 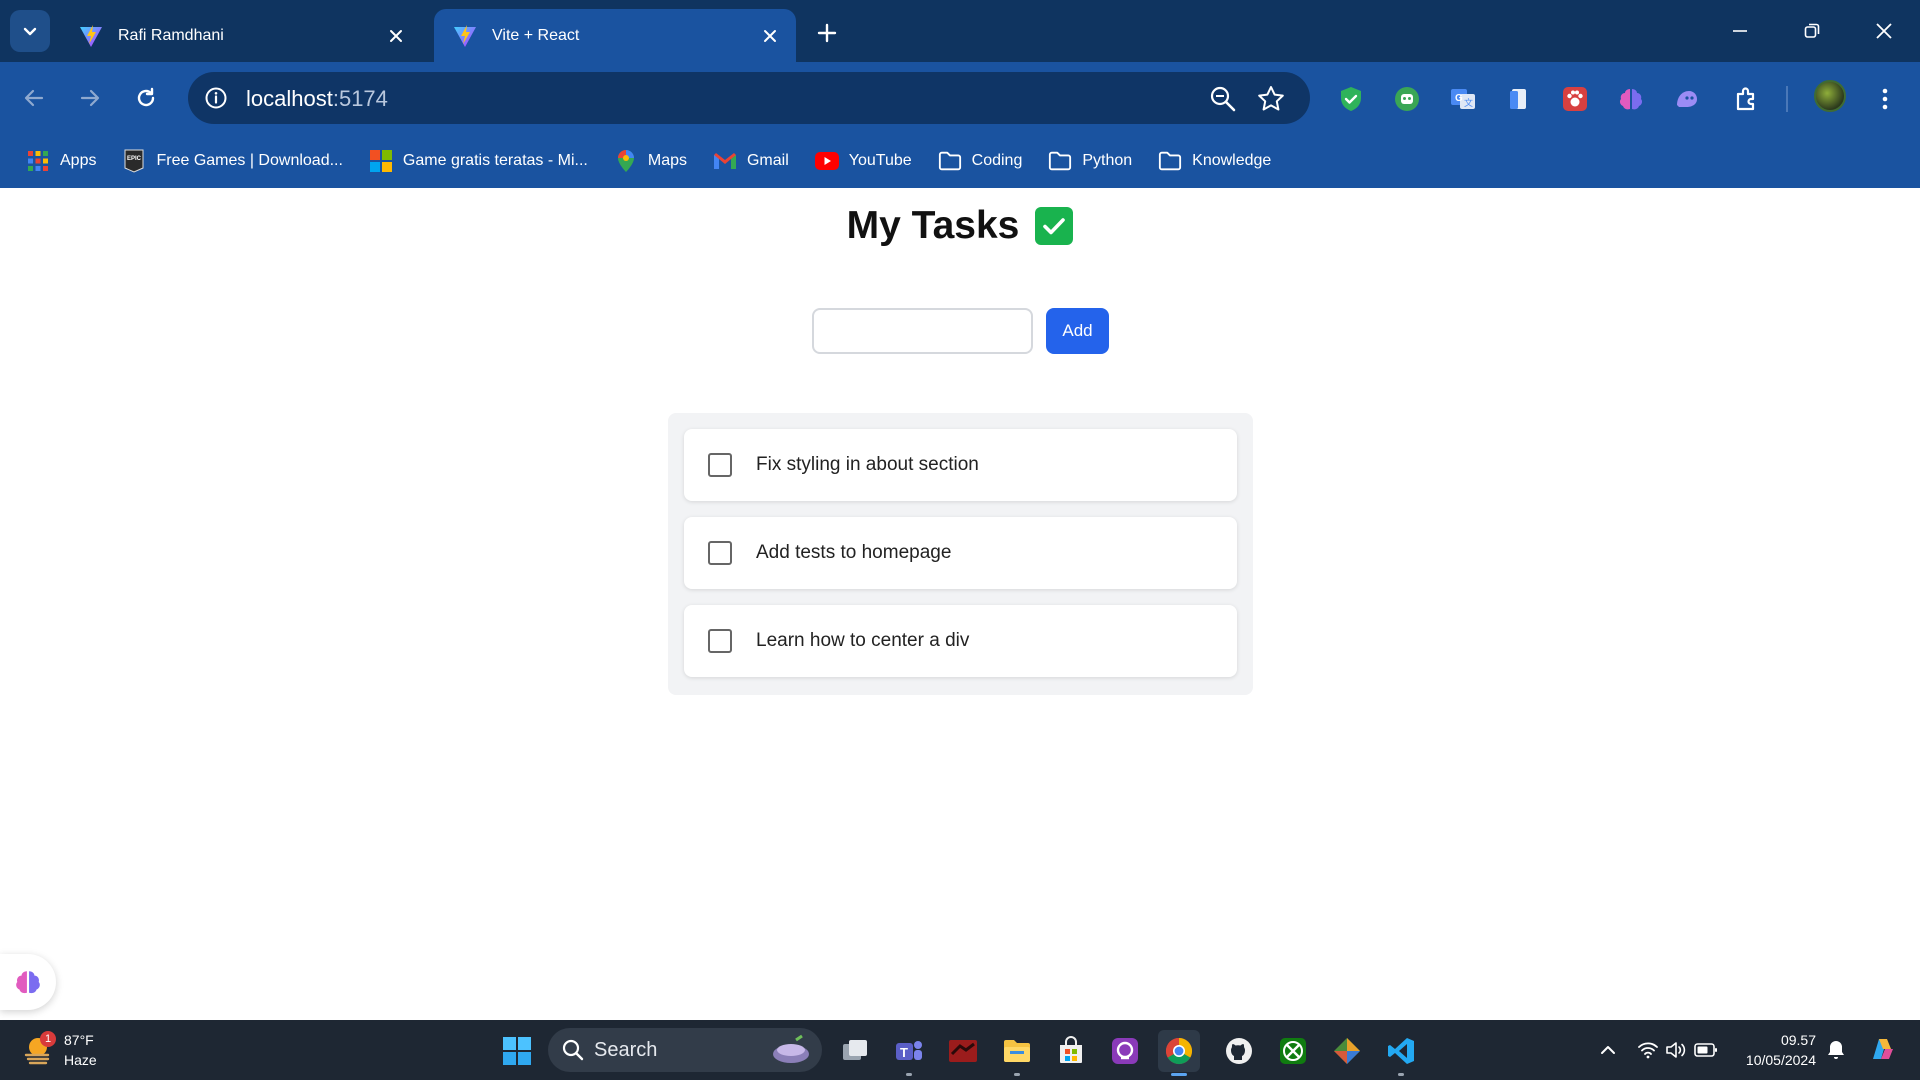 I want to click on reload-button, so click(x=146, y=98).